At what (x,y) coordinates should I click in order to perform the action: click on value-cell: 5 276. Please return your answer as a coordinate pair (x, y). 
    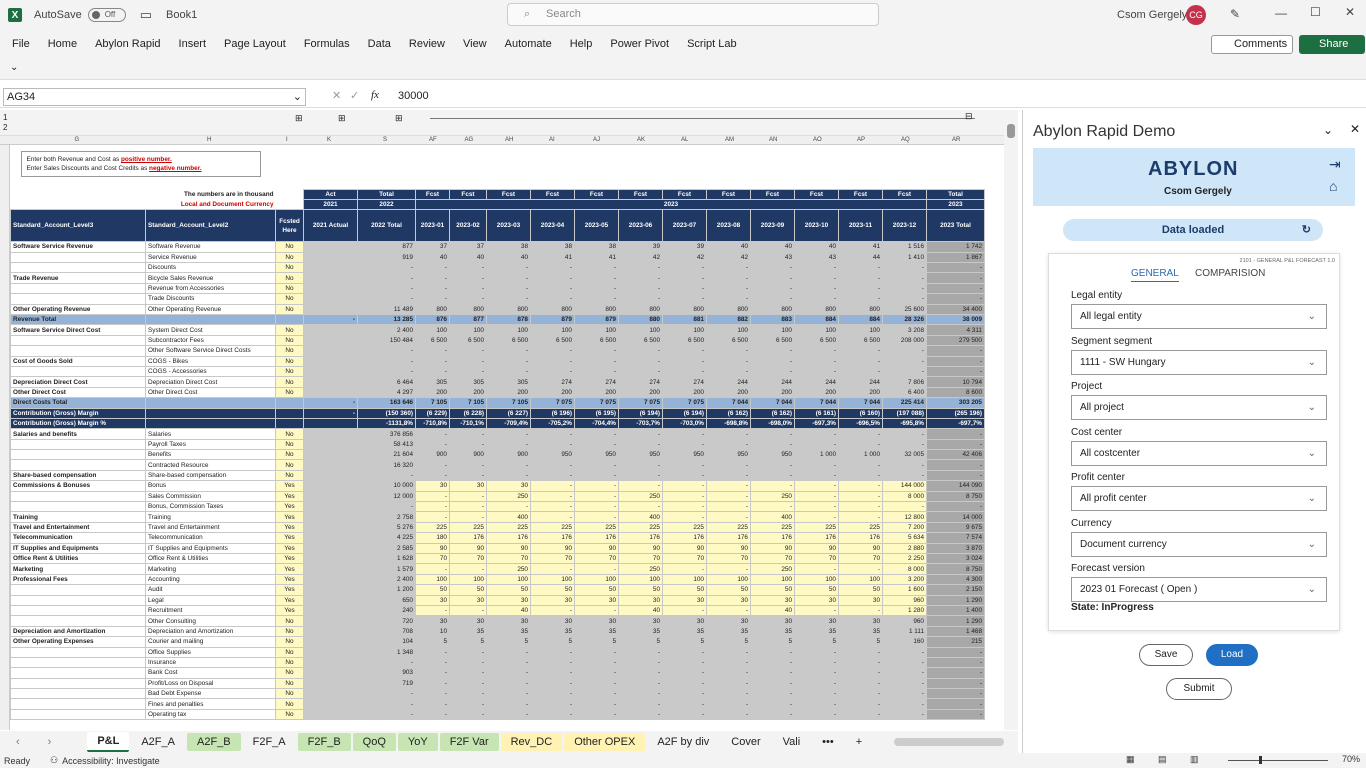
    Looking at the image, I should click on (386, 527).